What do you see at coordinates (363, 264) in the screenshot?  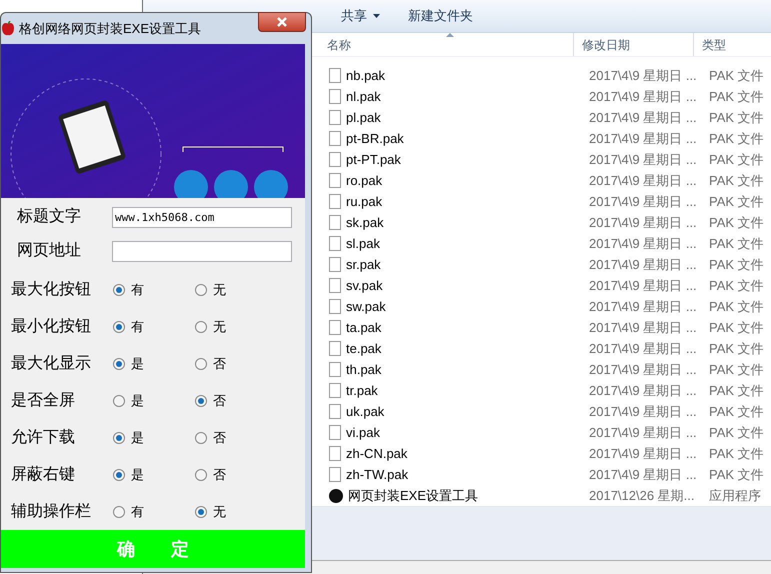 I see `file-name: sr.pak` at bounding box center [363, 264].